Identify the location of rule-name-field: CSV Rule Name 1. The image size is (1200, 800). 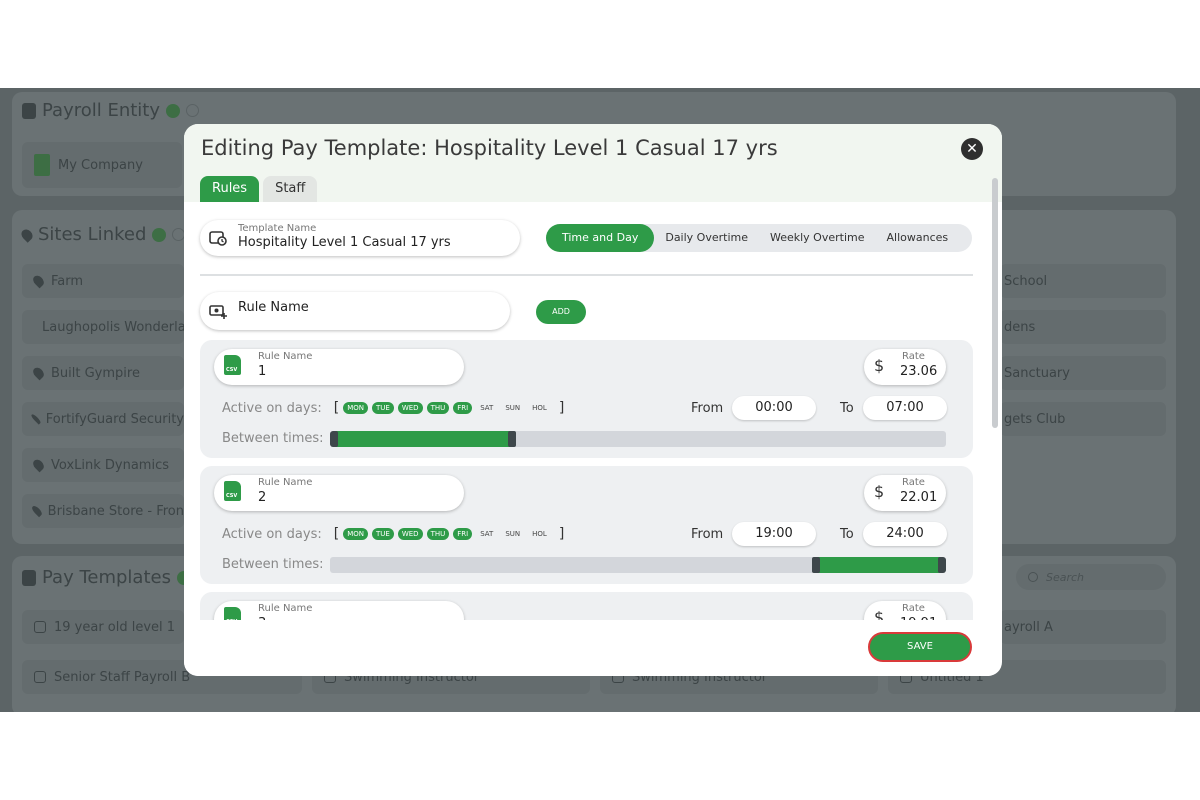
(339, 367).